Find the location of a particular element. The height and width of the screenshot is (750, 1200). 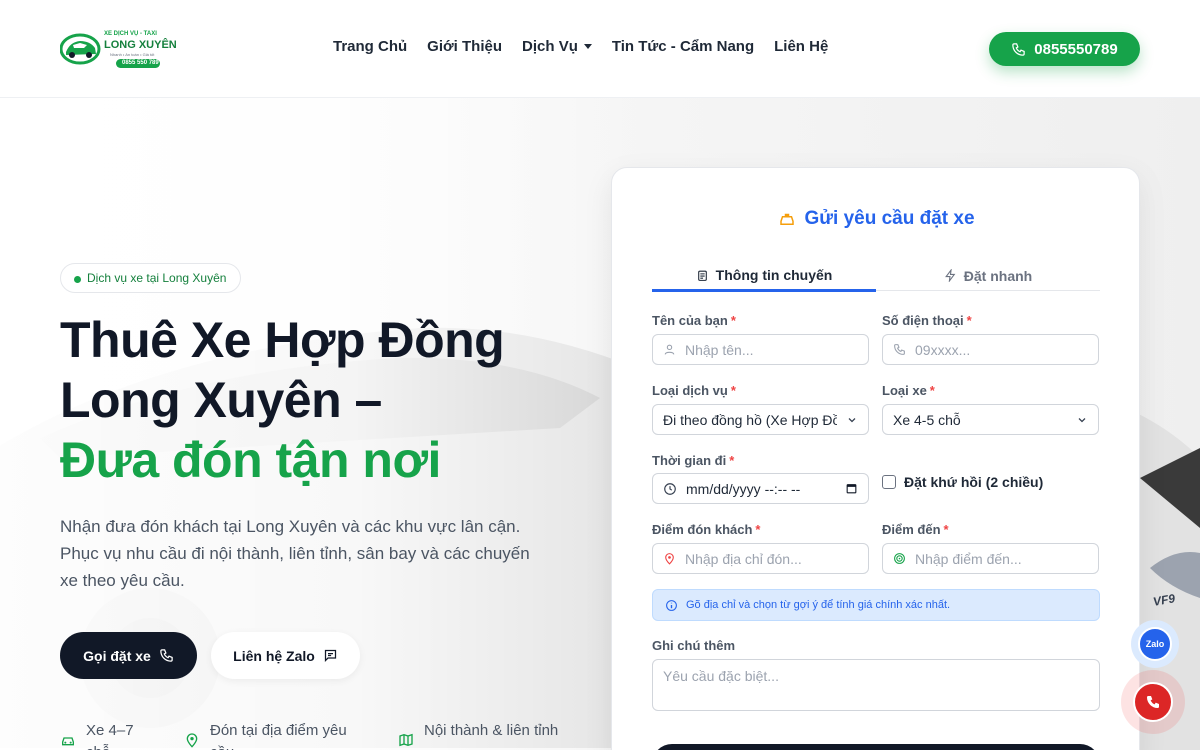

chat-icon is located at coordinates (330, 656).